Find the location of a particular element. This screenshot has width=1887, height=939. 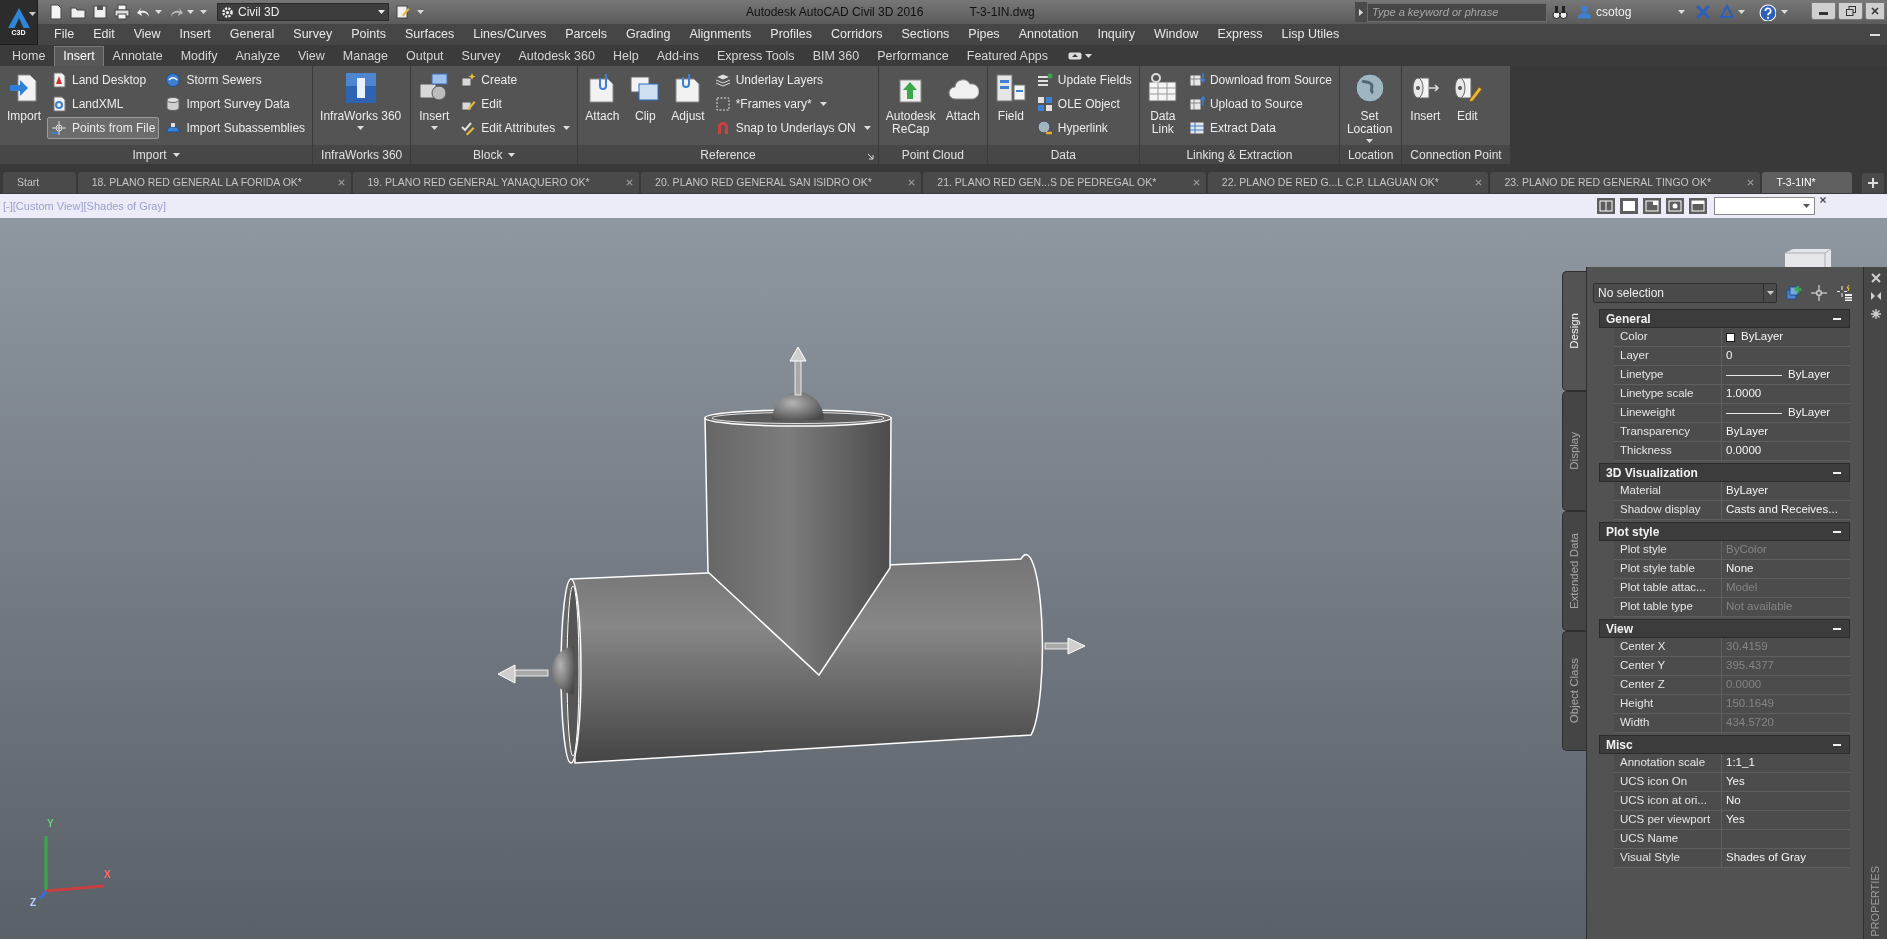

property-row: Color ByLayer is located at coordinates (1732, 337).